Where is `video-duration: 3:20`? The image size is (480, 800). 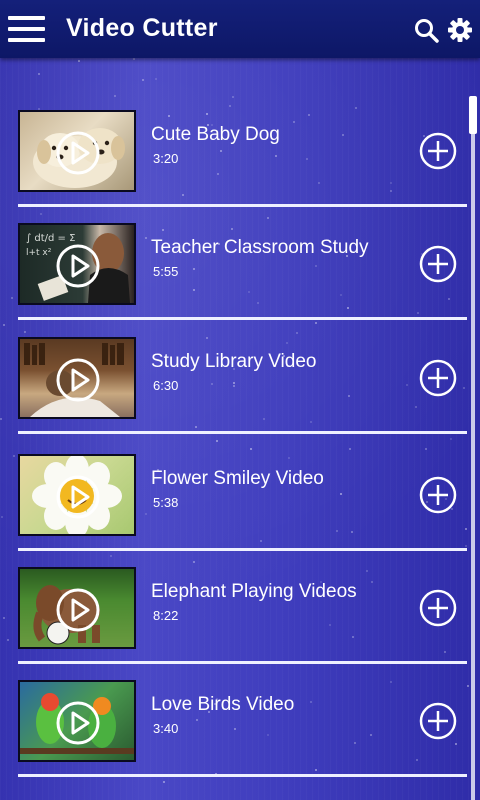
video-duration: 3:20 is located at coordinates (166, 158).